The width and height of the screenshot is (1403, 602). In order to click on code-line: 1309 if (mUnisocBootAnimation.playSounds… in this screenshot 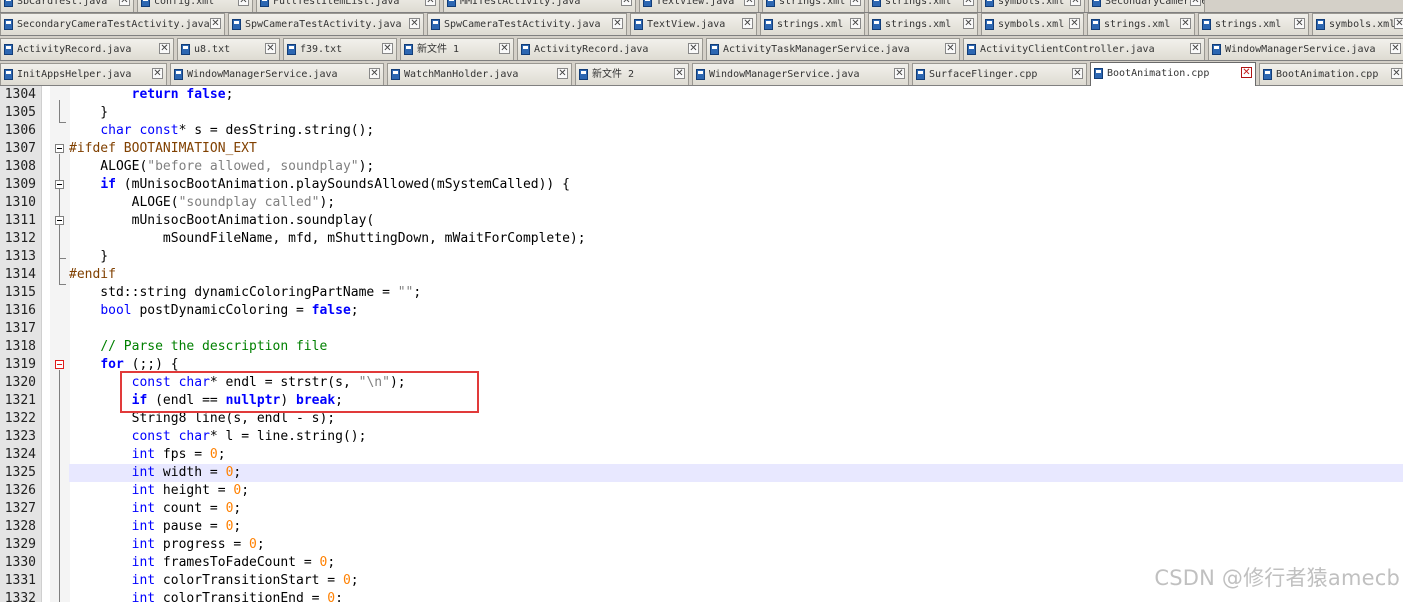, I will do `click(701, 185)`.